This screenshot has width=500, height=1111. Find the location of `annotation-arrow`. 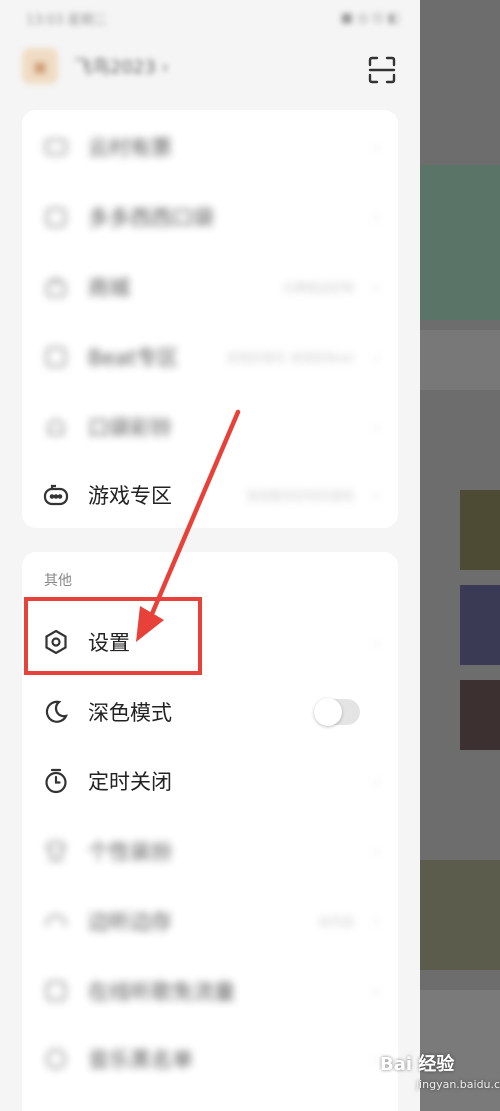

annotation-arrow is located at coordinates (188, 525).